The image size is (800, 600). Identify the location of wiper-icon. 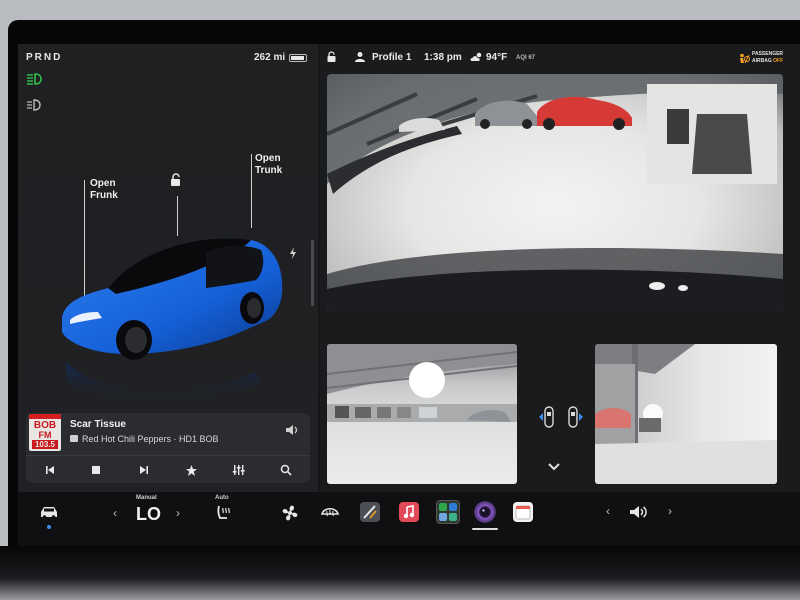
(370, 512).